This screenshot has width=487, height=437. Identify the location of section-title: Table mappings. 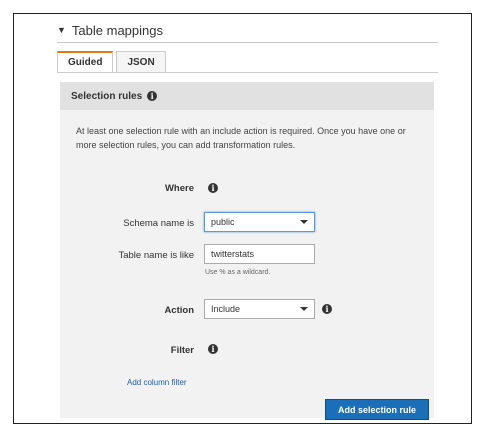
(117, 30).